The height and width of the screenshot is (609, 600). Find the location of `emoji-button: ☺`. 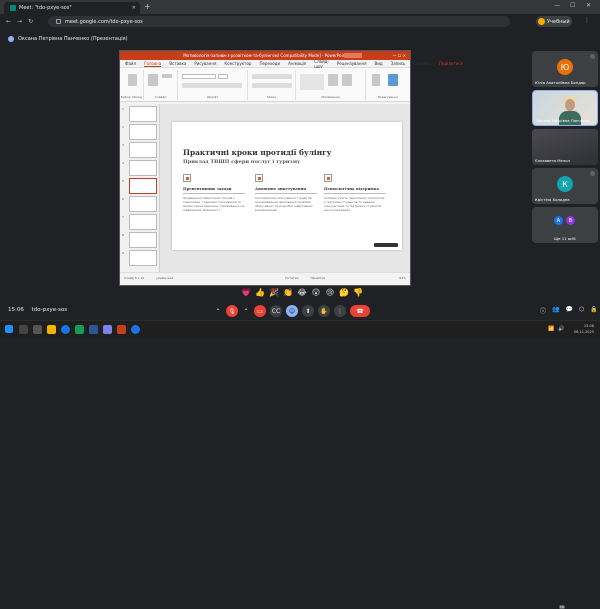

emoji-button: ☺ is located at coordinates (292, 311).